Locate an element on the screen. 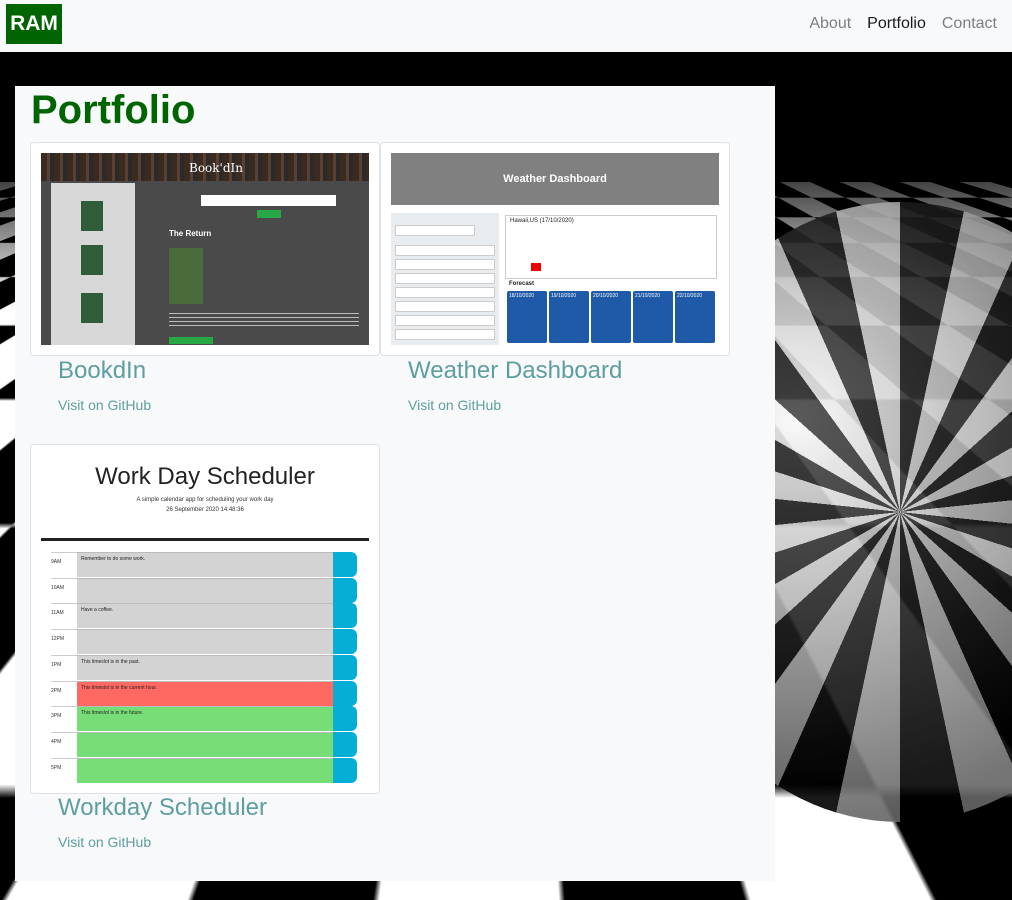  thumb-logo: Book'dIn is located at coordinates (216, 168).